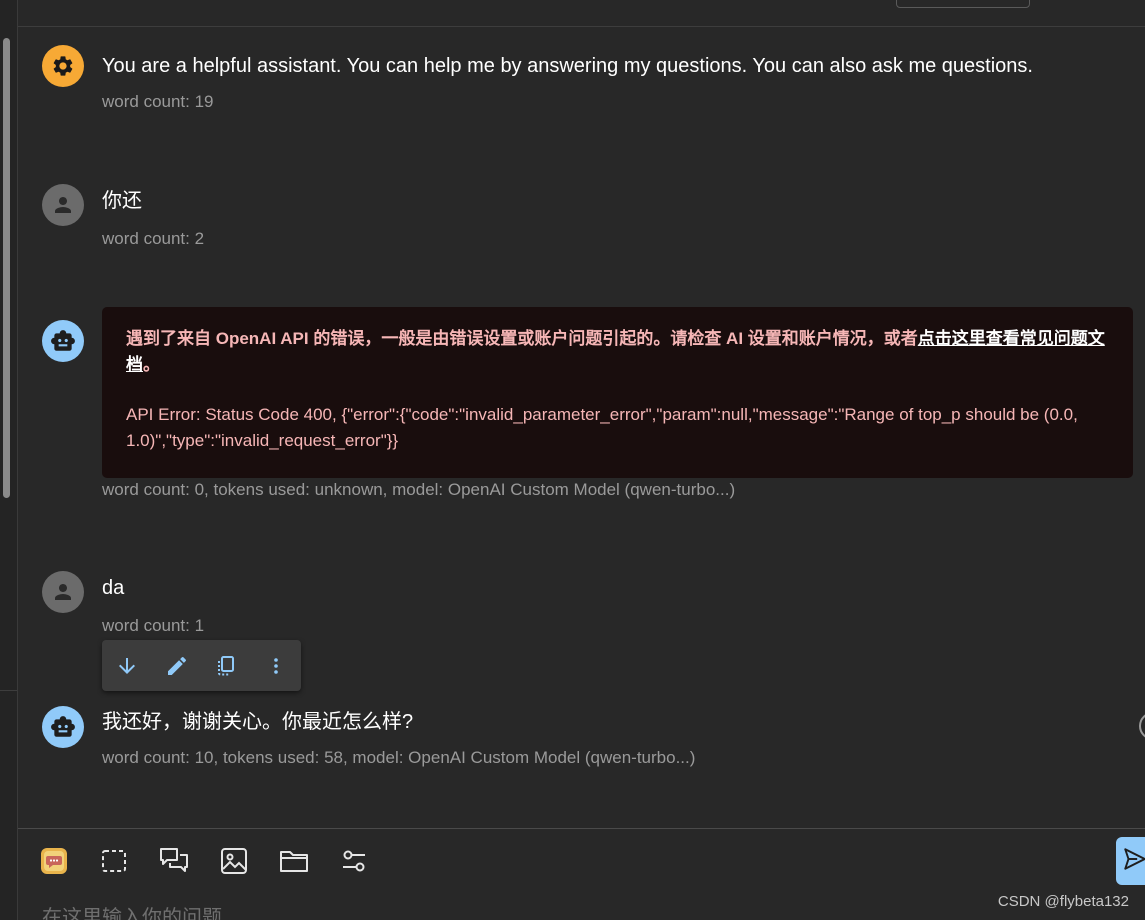  Describe the element at coordinates (227, 665) in the screenshot. I see `copy-icon` at that location.